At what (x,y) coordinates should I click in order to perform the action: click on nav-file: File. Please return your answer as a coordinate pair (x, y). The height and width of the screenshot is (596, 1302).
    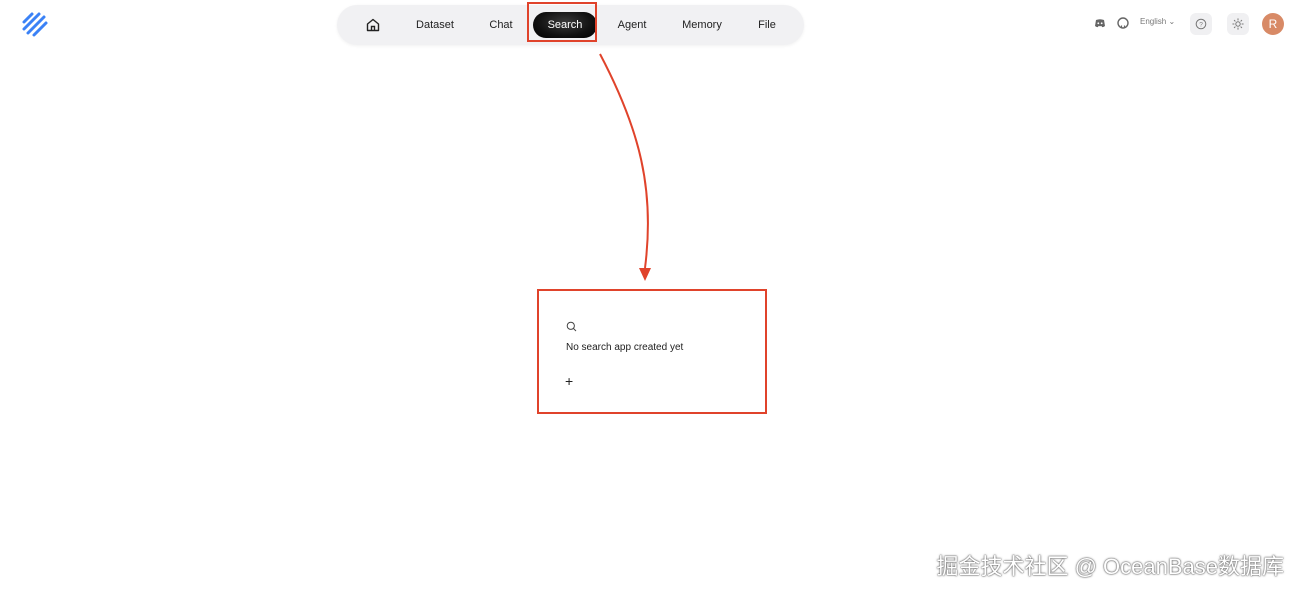
    Looking at the image, I should click on (767, 25).